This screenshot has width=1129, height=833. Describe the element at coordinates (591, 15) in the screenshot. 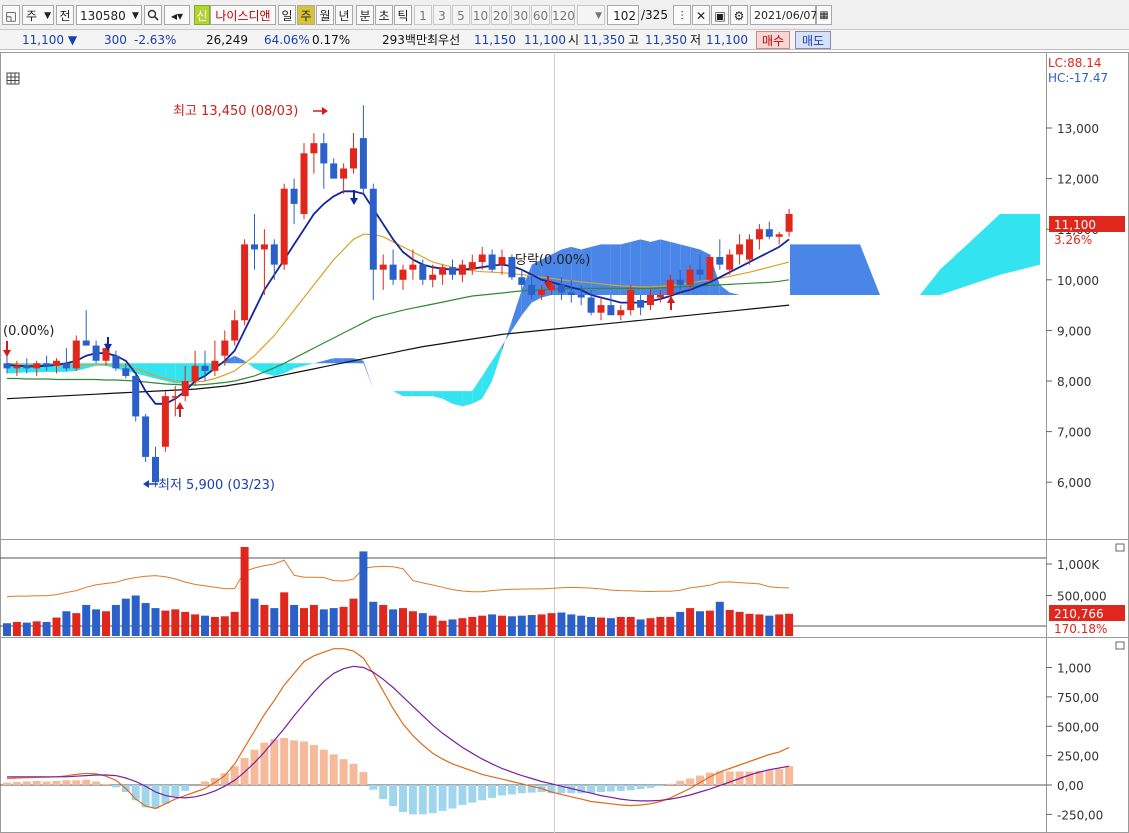

I see `interval-custom-input: ▼` at that location.